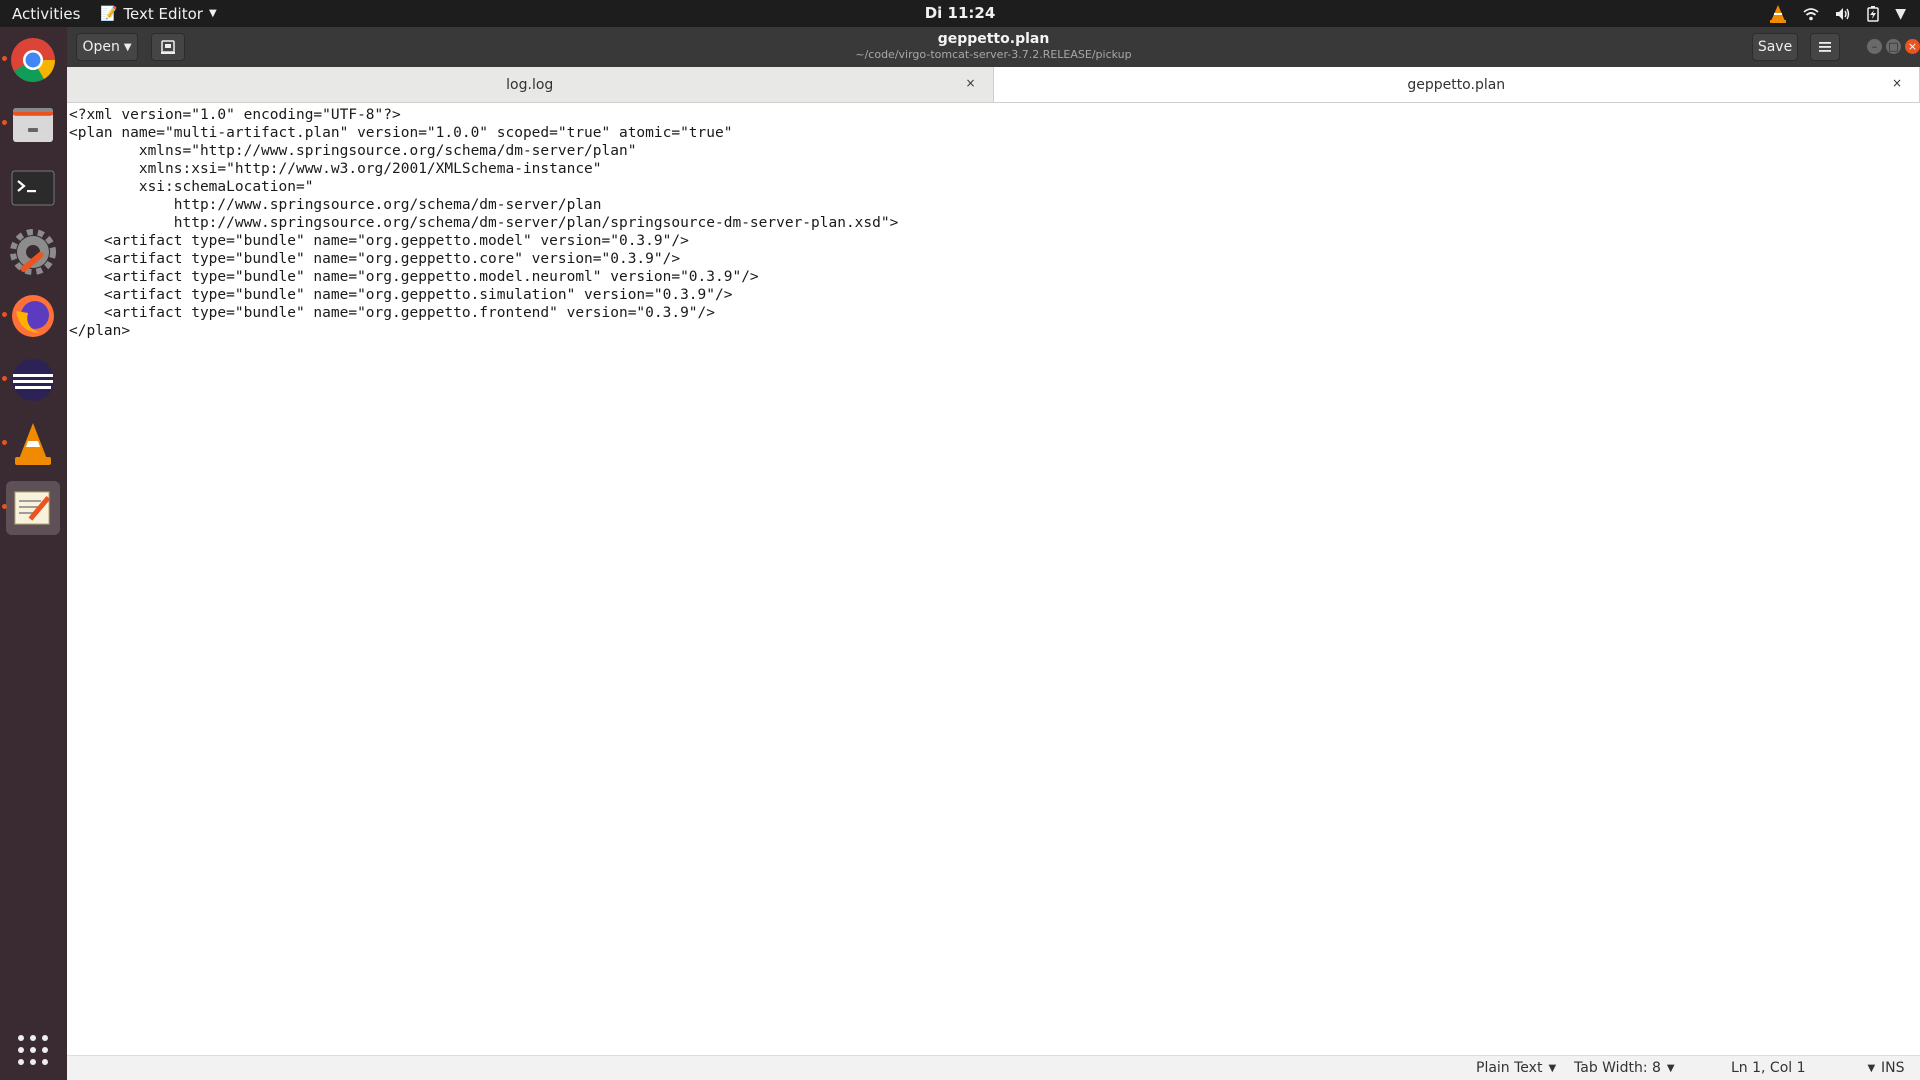 The width and height of the screenshot is (1920, 1080). I want to click on text-editor-icon: 📝, so click(109, 13).